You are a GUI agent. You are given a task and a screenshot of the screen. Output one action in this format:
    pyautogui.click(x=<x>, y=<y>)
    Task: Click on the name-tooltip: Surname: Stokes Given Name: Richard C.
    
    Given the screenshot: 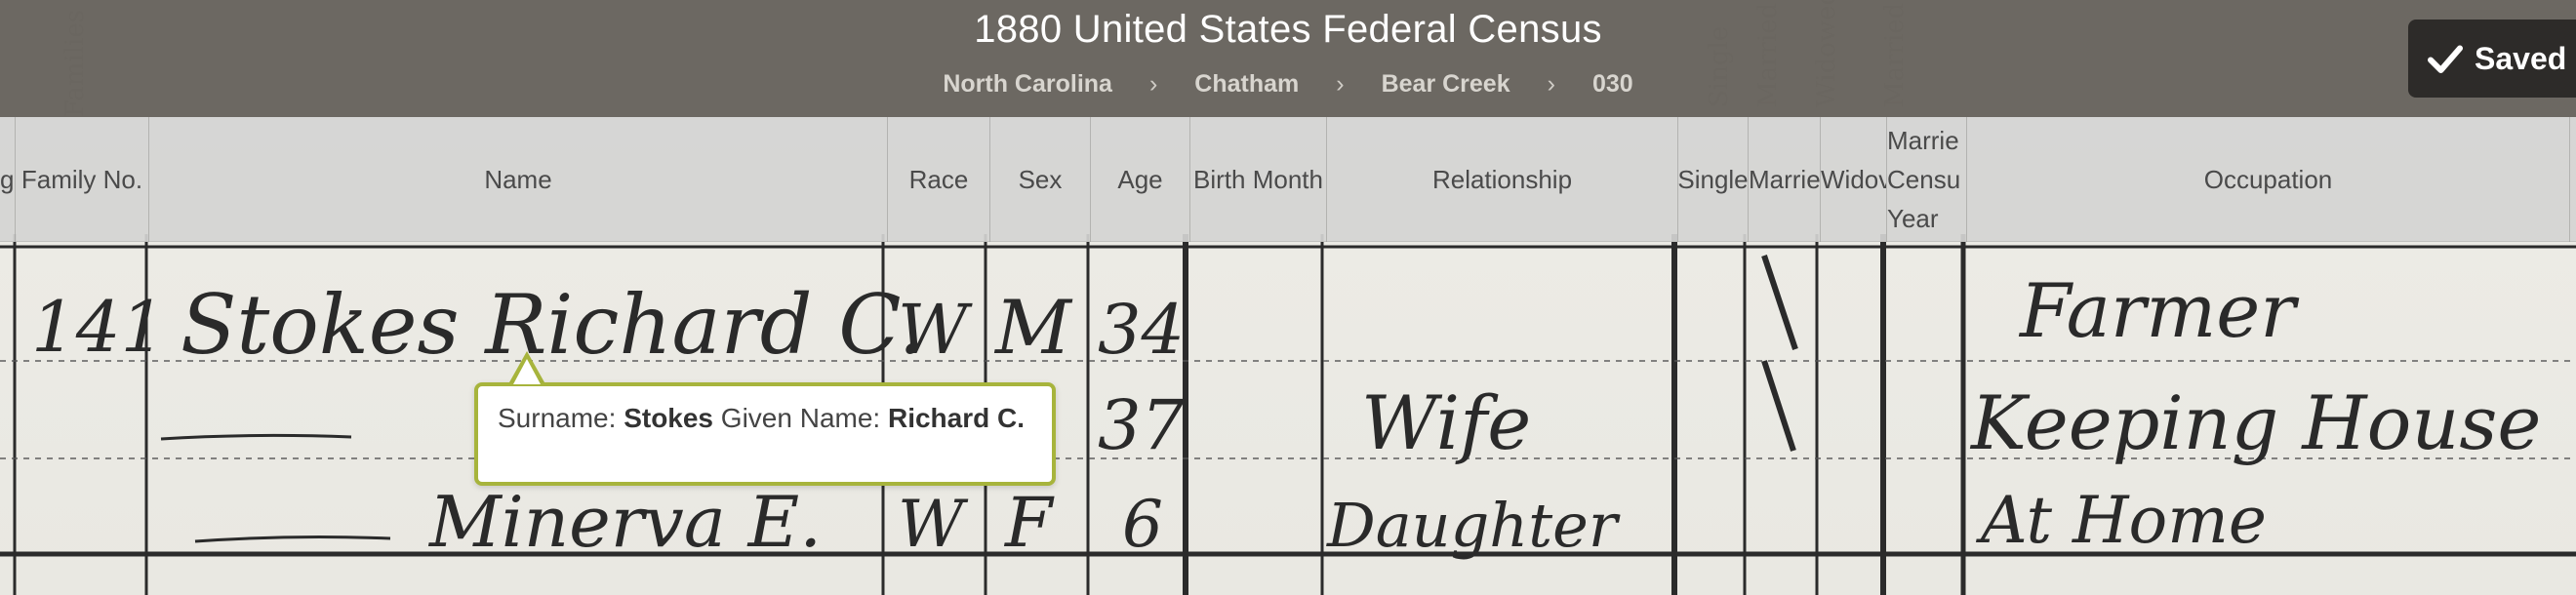 What is the action you would take?
    pyautogui.click(x=765, y=434)
    